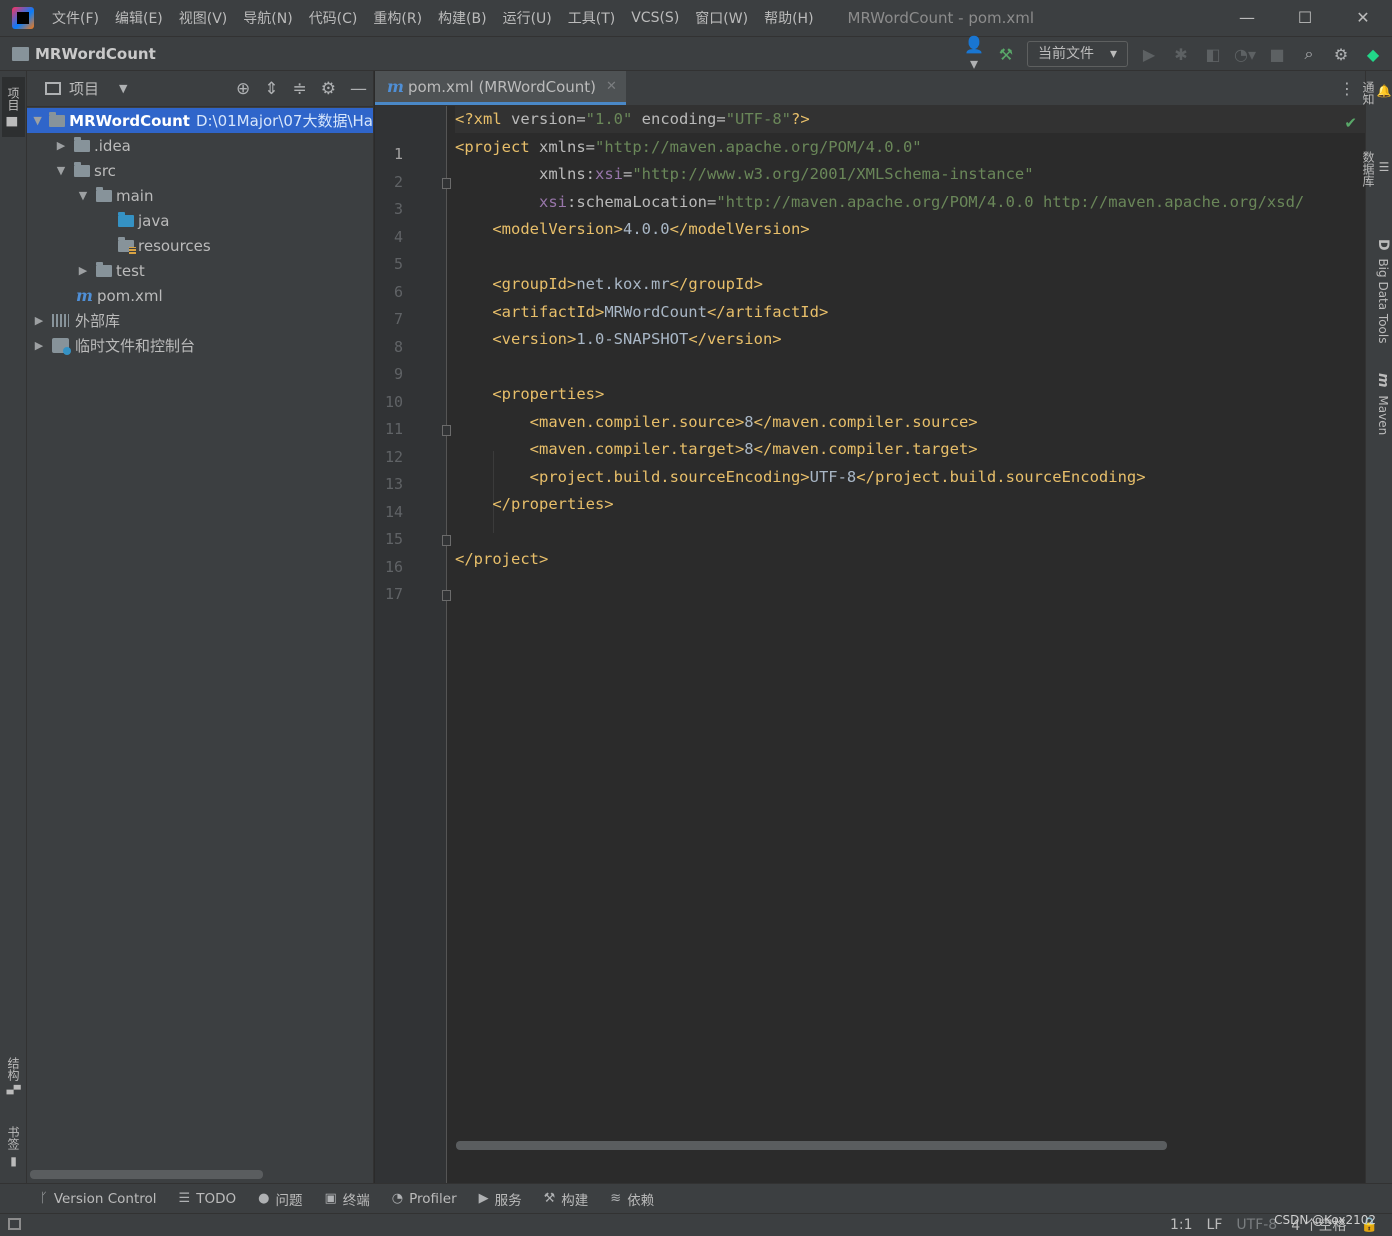  I want to click on run-icon: ▶, so click(1149, 54).